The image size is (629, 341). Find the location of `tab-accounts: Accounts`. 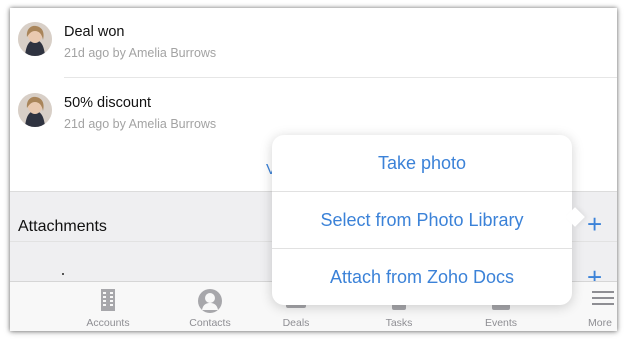

tab-accounts: Accounts is located at coordinates (108, 306).